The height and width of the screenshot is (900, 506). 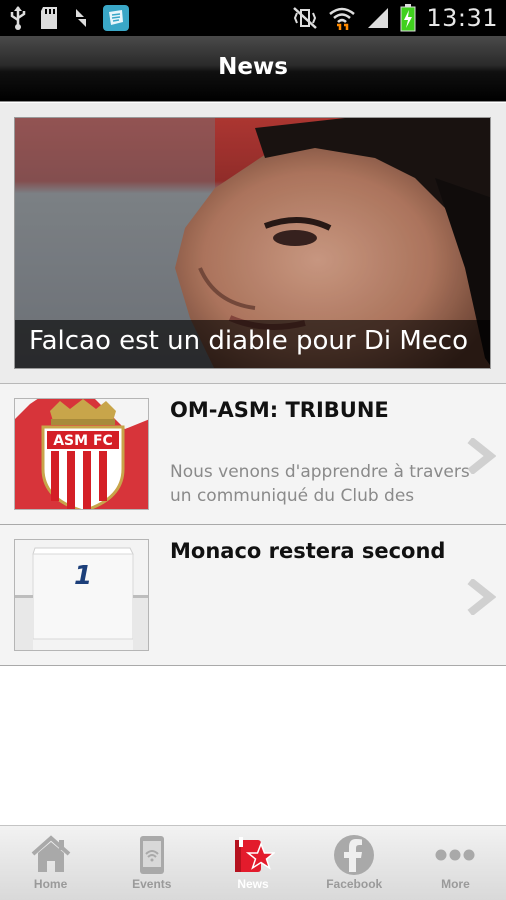 What do you see at coordinates (253, 884) in the screenshot?
I see `tab-label: News` at bounding box center [253, 884].